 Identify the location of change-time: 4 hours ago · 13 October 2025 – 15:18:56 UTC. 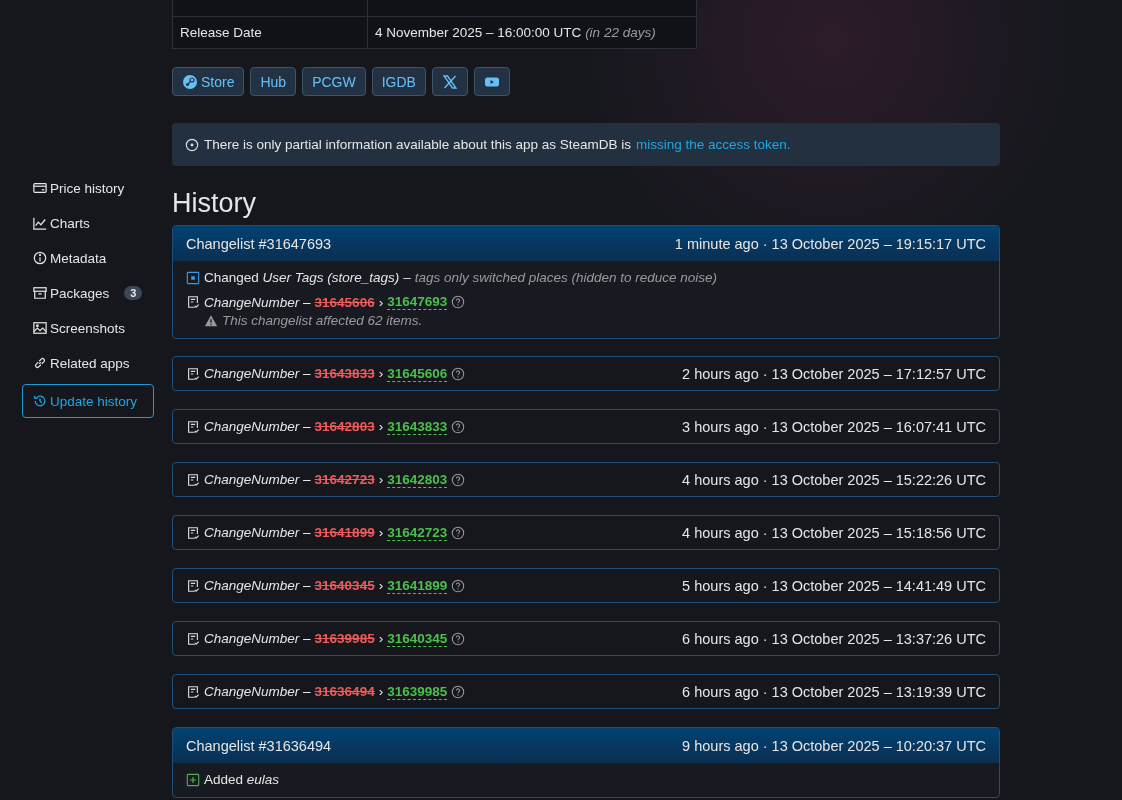
(834, 532).